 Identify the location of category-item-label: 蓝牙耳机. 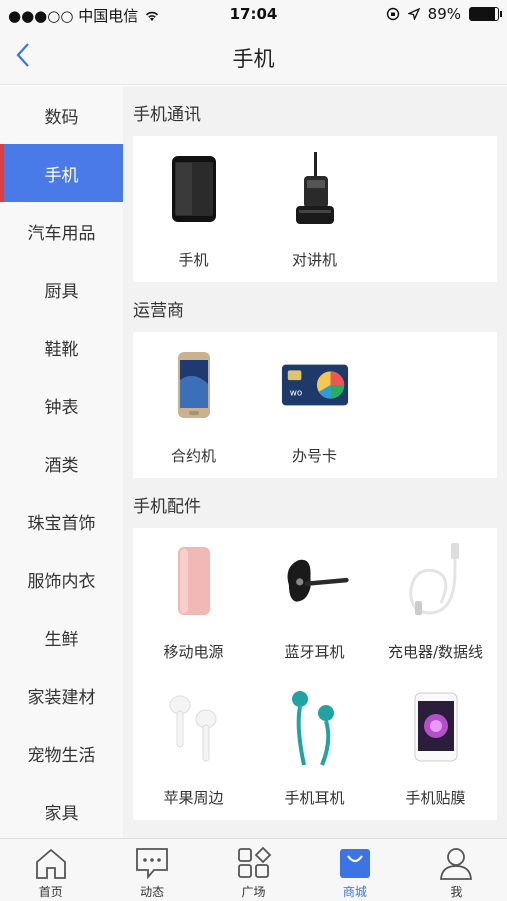
(314, 652).